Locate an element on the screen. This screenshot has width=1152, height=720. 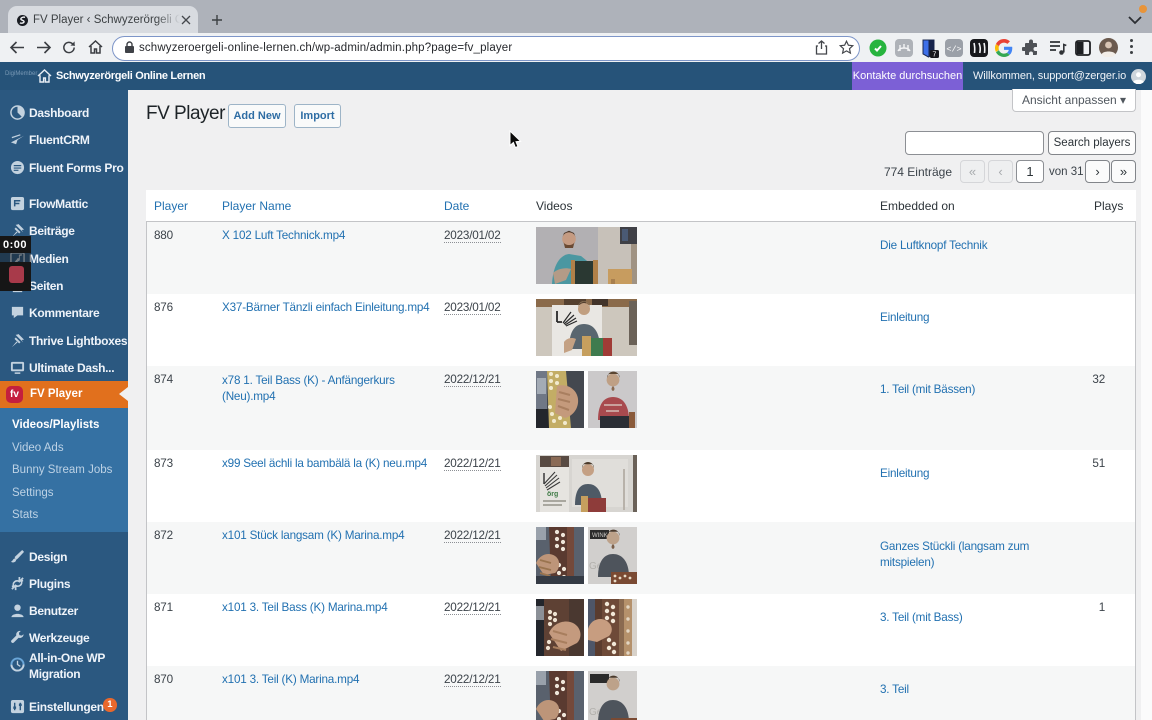
svg-text: örg is located at coordinates (552, 494).